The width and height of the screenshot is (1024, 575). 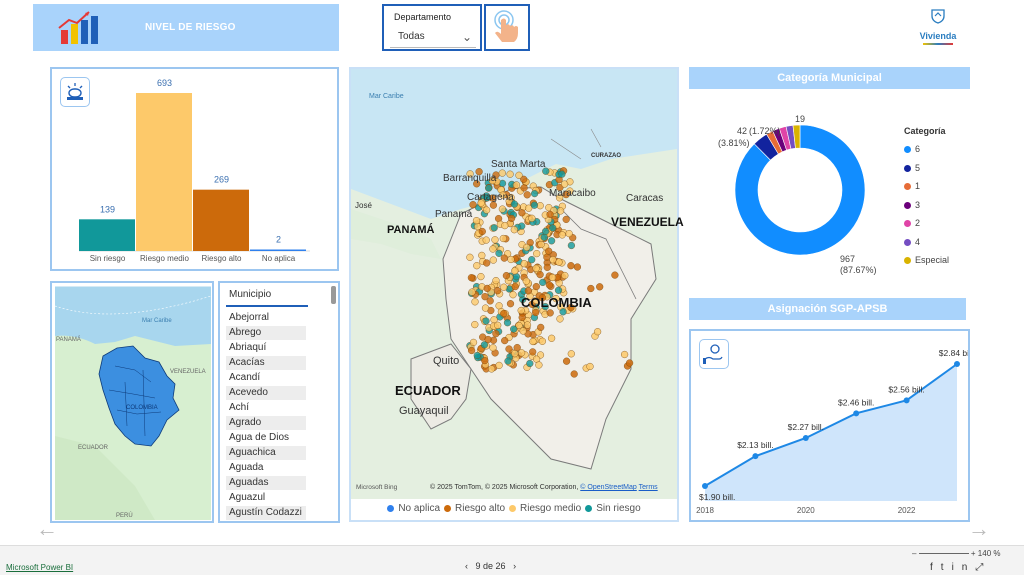 What do you see at coordinates (266, 483) in the screenshot?
I see `municipio-item: Aguadas` at bounding box center [266, 483].